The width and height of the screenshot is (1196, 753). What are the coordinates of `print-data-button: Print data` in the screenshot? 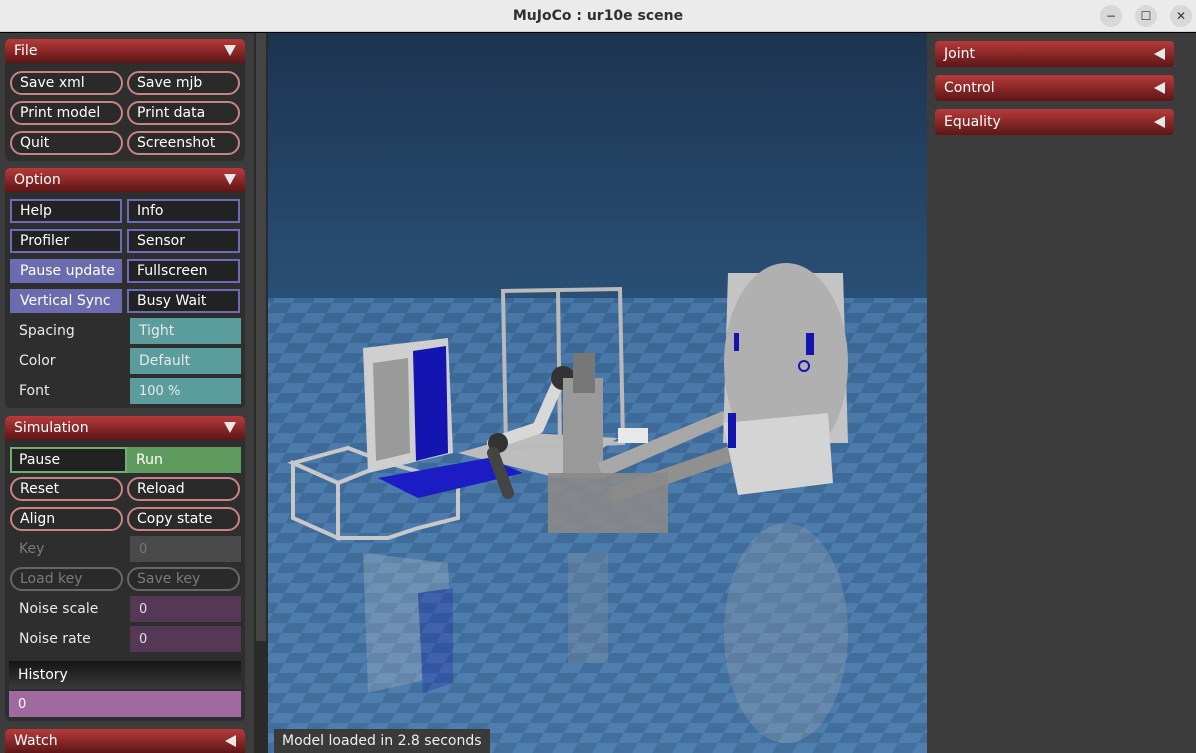 It's located at (183, 113).